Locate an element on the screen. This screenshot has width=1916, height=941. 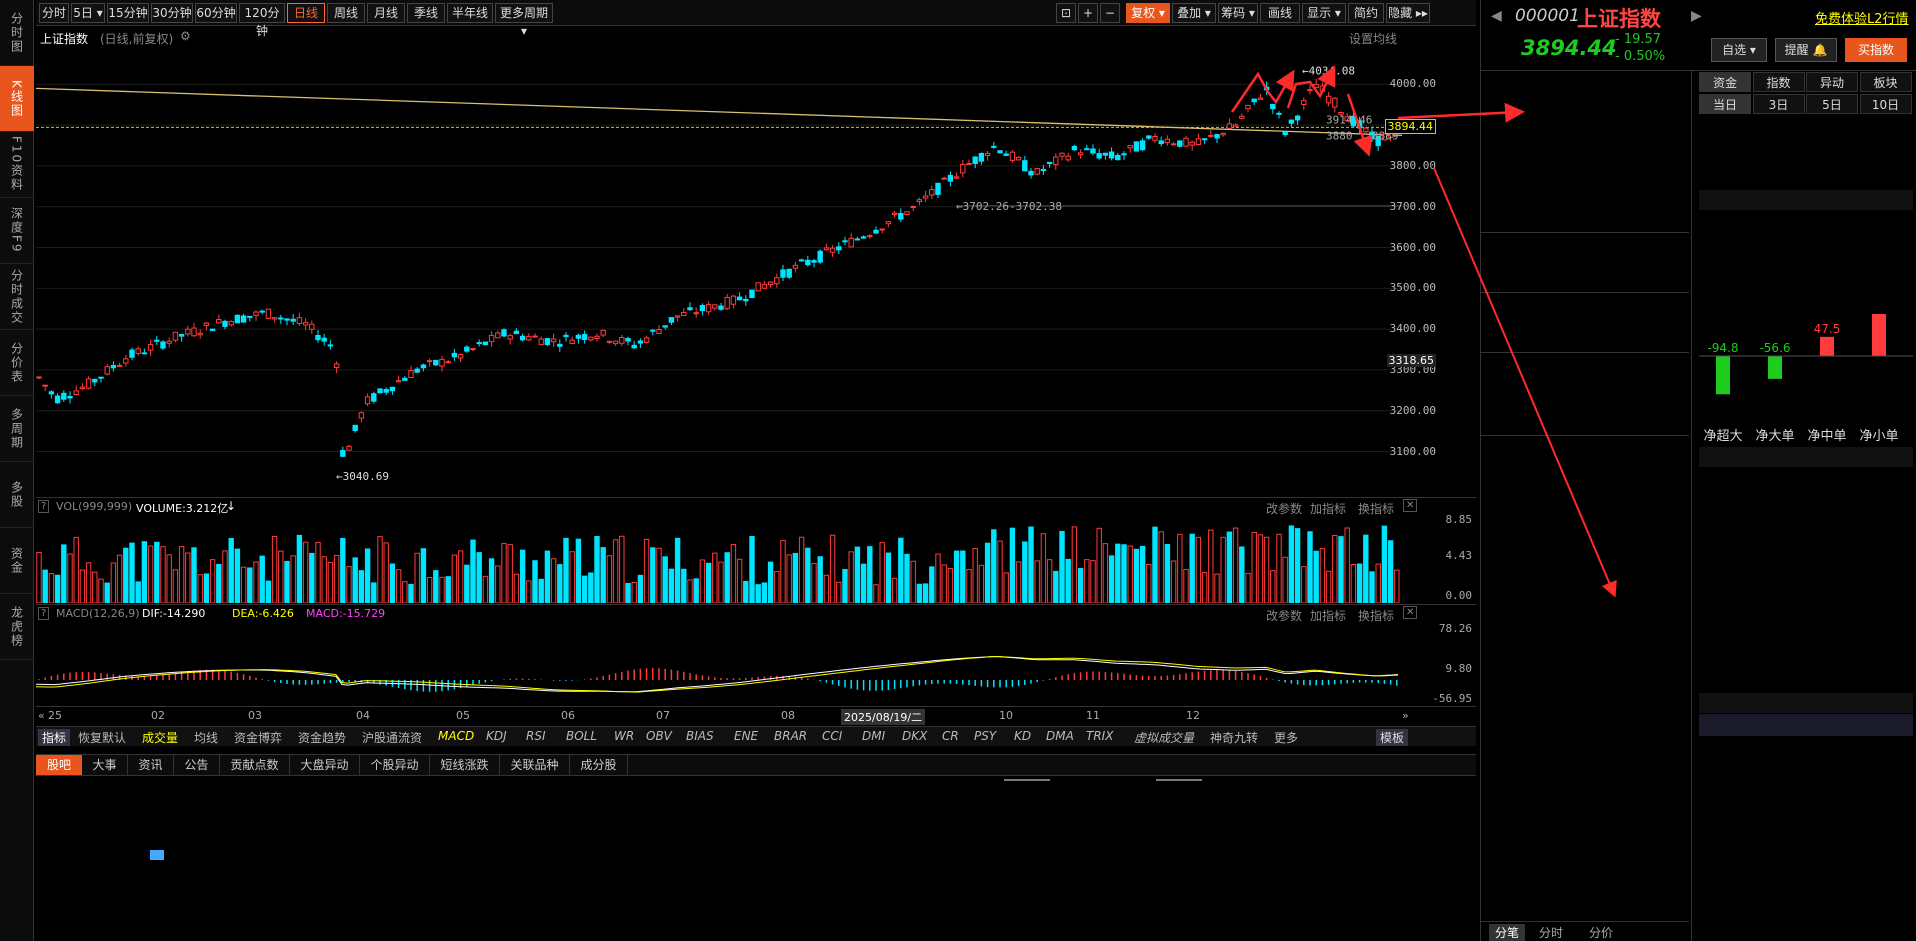
news-tab-4: 贡献点数 is located at coordinates (255, 765).